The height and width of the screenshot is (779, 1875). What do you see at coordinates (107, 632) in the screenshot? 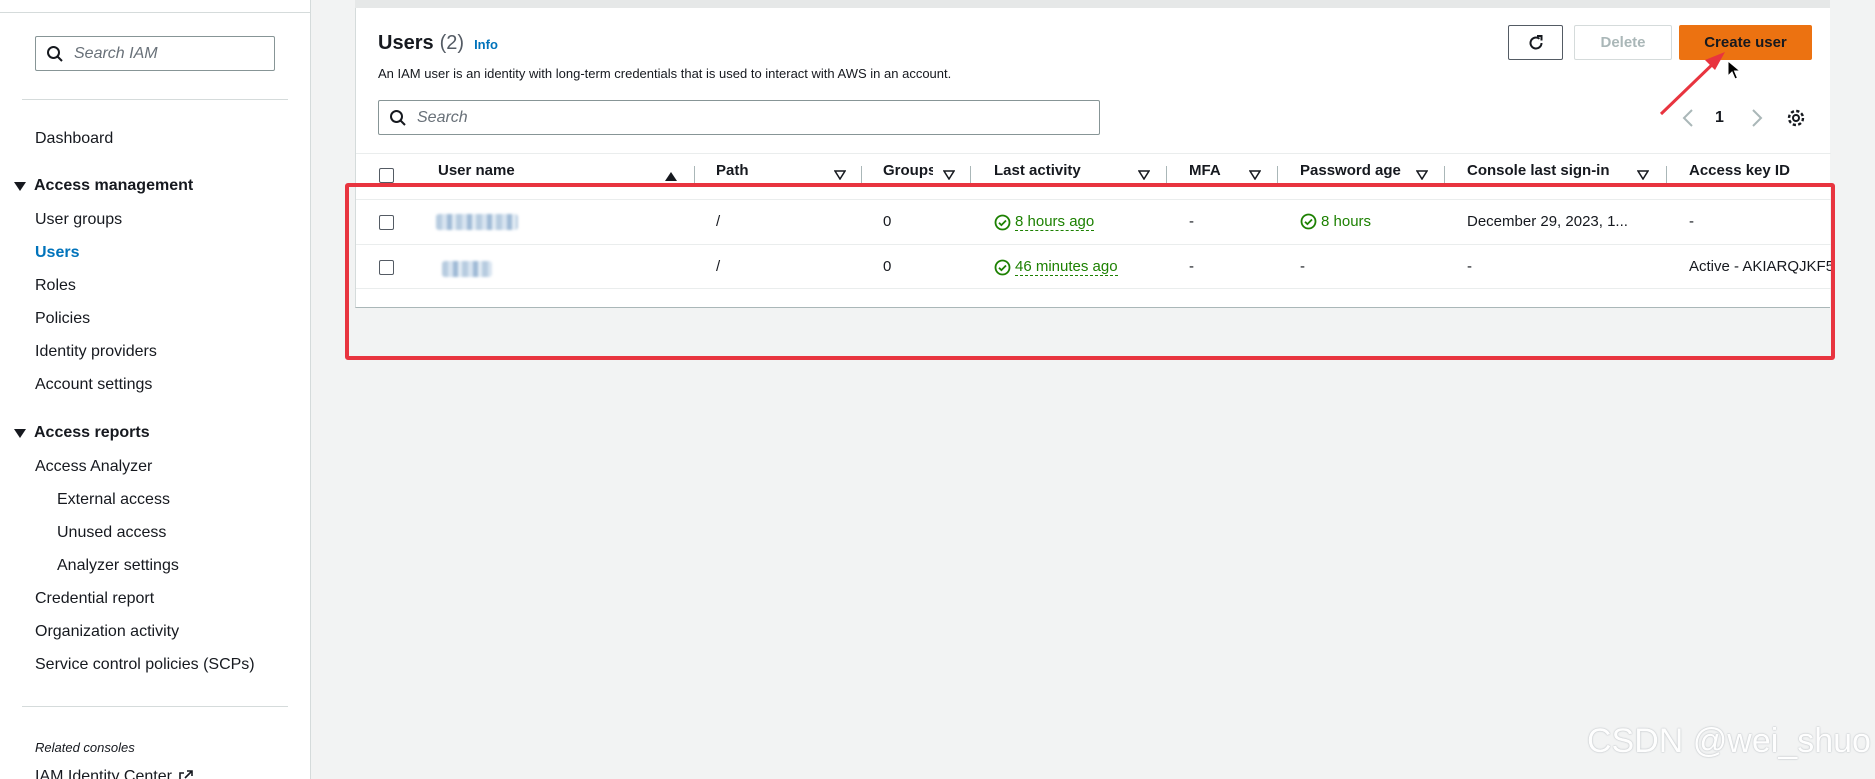
I see `sidebar-item-organization-activity: Organization activity` at bounding box center [107, 632].